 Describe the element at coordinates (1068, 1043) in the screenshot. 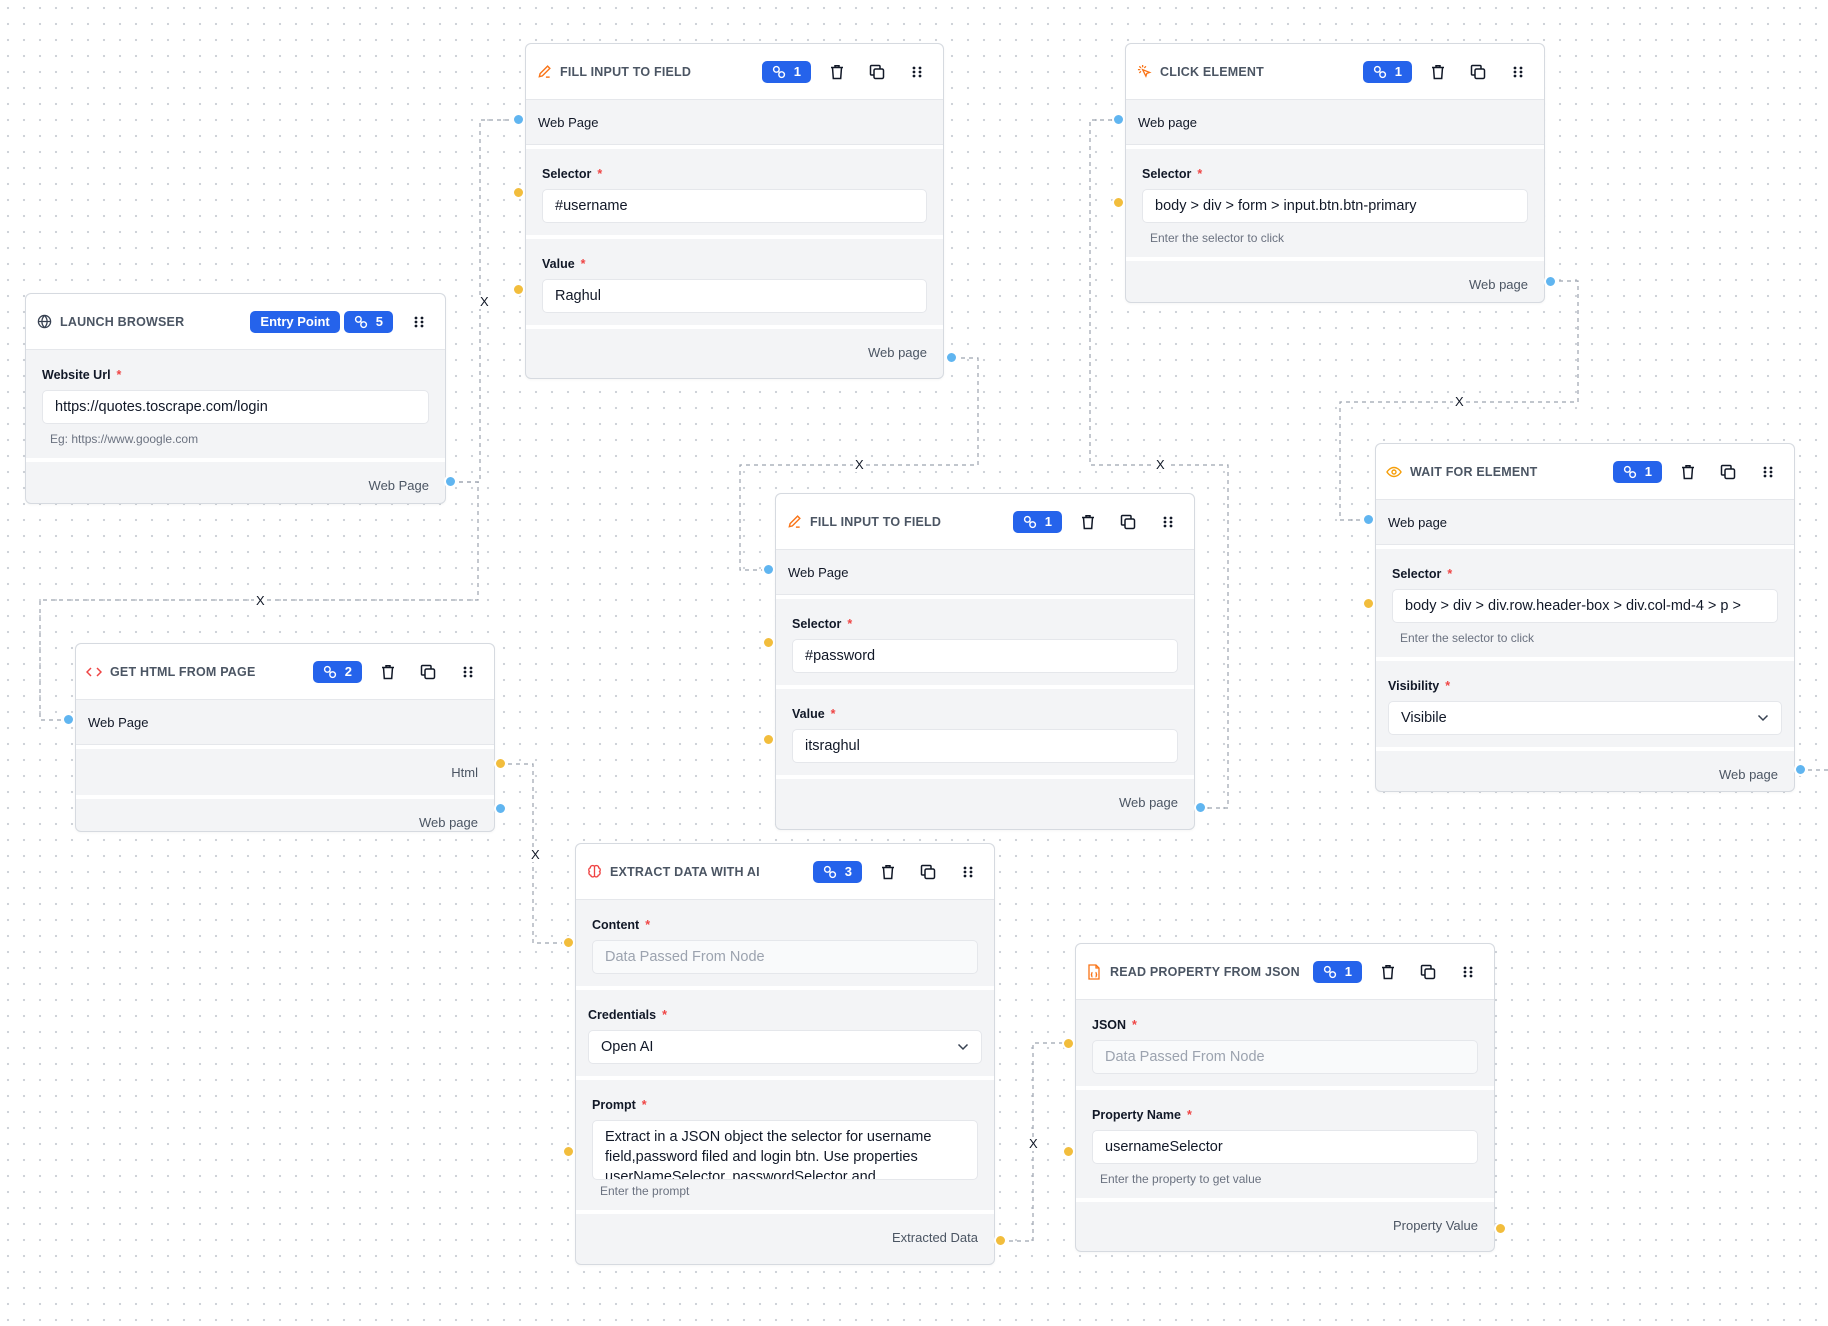

I see `handle-readjson-json` at that location.